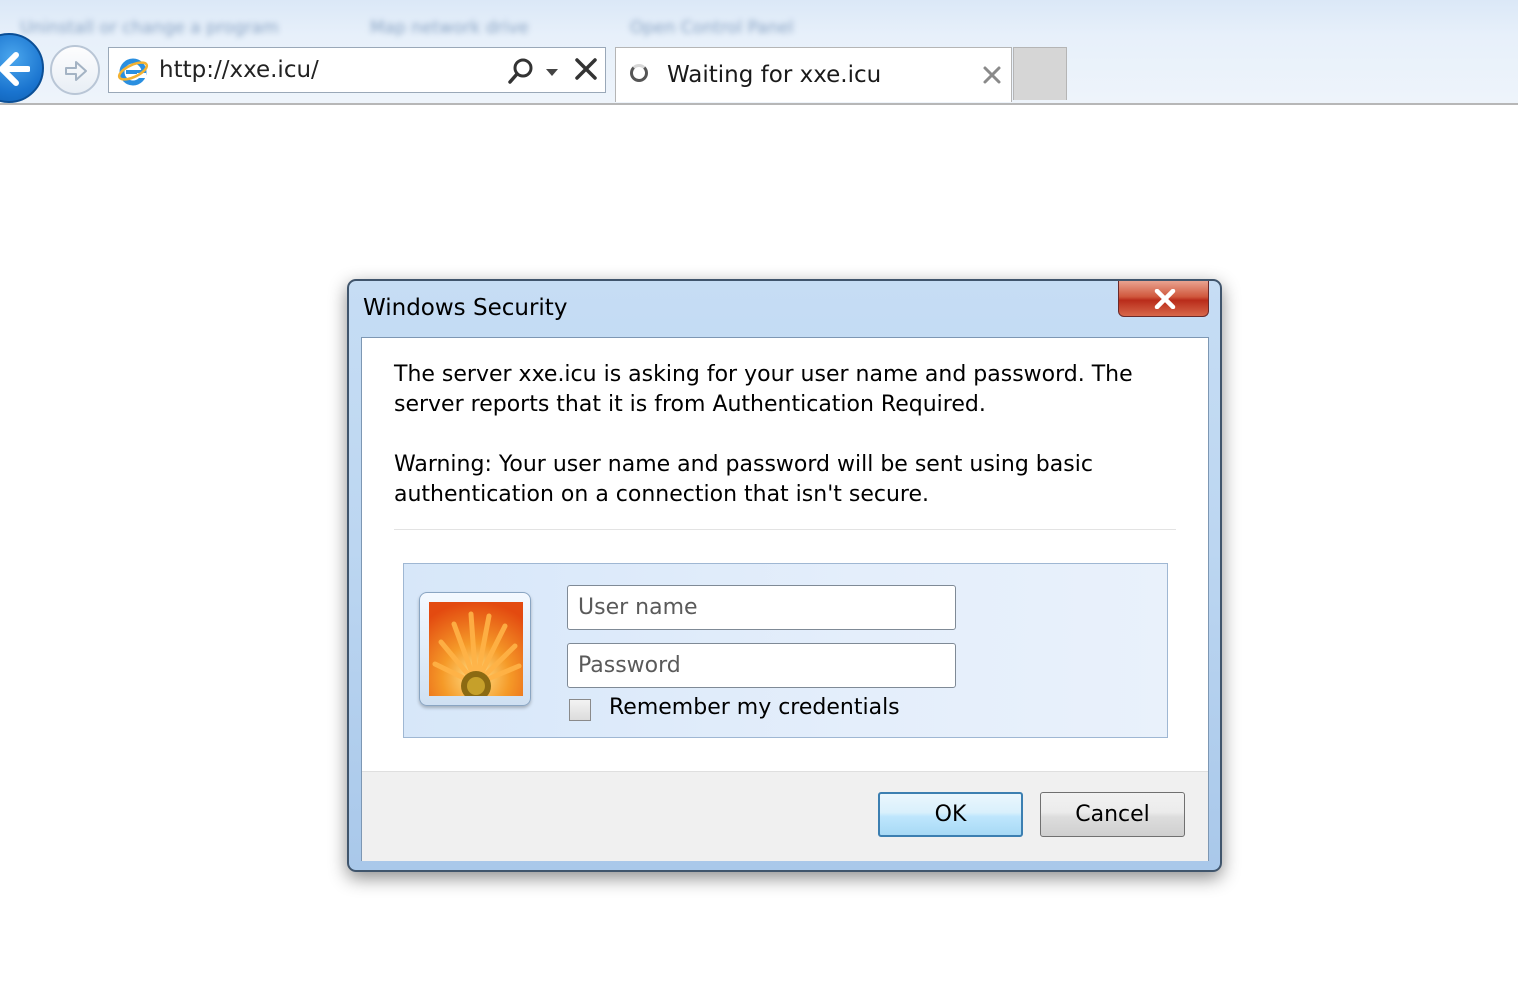 Image resolution: width=1518 pixels, height=988 pixels. I want to click on user-flower-icon, so click(476, 649).